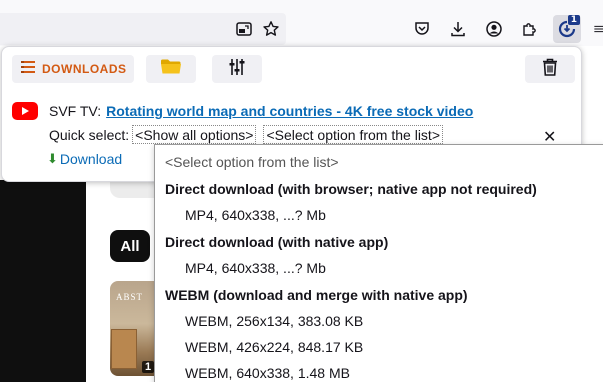 The image size is (603, 382). What do you see at coordinates (274, 321) in the screenshot?
I see `option-item: WEBM, 256x134, 383.08 KB` at bounding box center [274, 321].